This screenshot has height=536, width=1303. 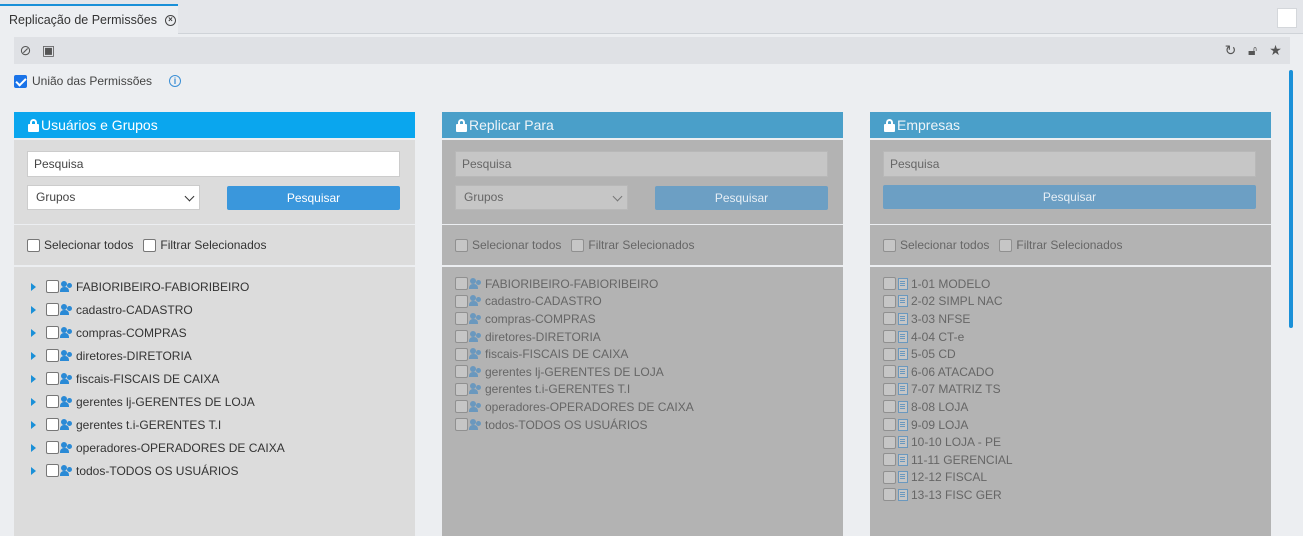 I want to click on list-item: 7-07 MATRIZ TS, so click(x=1070, y=390).